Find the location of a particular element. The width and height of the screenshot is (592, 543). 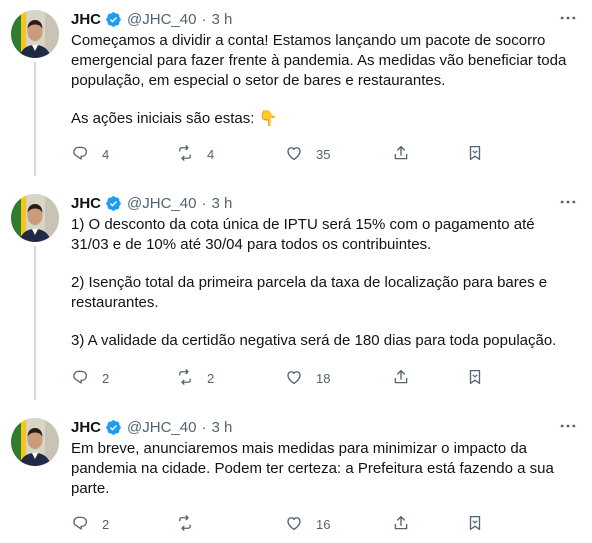

retweet-count: 4 is located at coordinates (211, 154).